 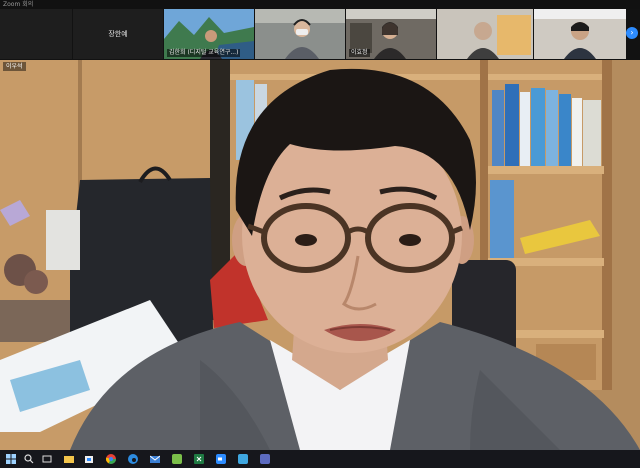 I want to click on window-title: Zoom 회의, so click(x=18, y=4).